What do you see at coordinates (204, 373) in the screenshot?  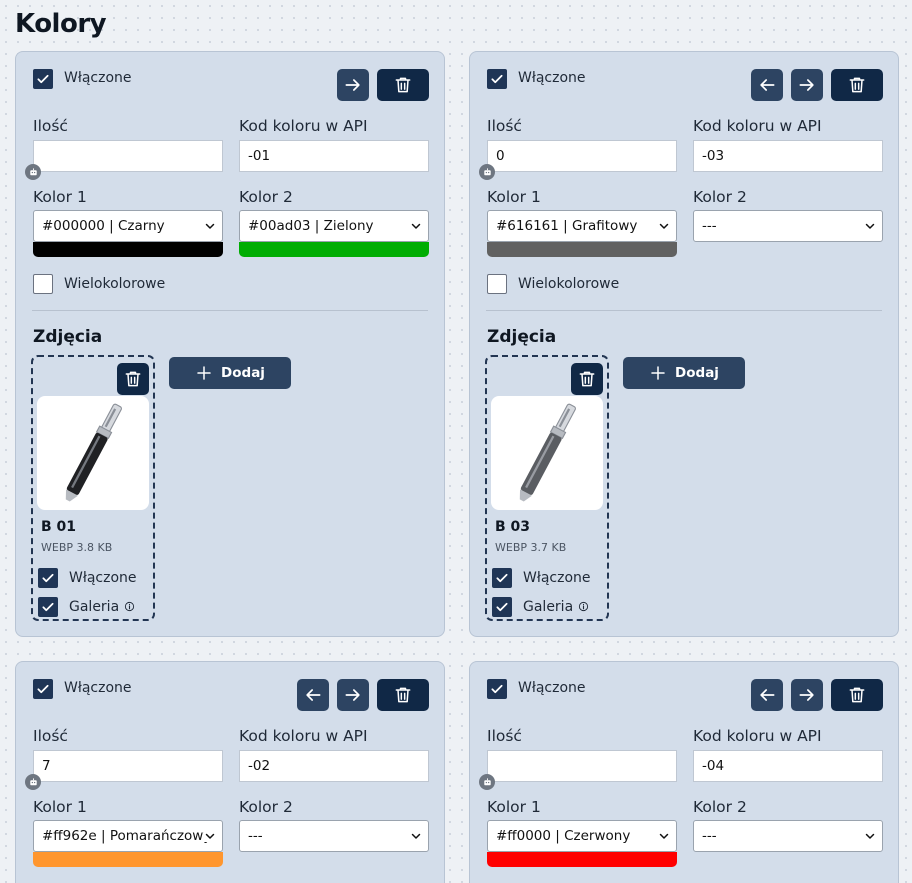 I see `plus-icon` at bounding box center [204, 373].